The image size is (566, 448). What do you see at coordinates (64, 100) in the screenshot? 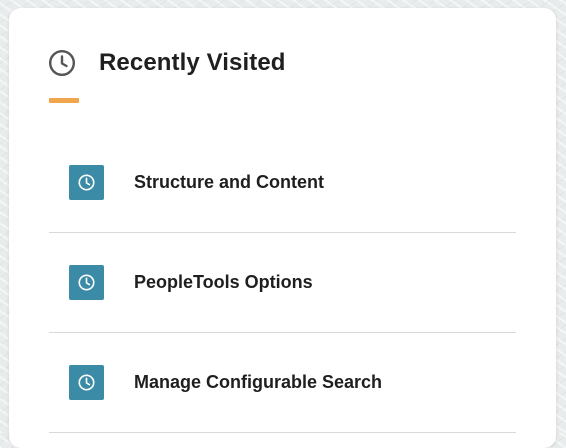
I see `title-accent-bar` at bounding box center [64, 100].